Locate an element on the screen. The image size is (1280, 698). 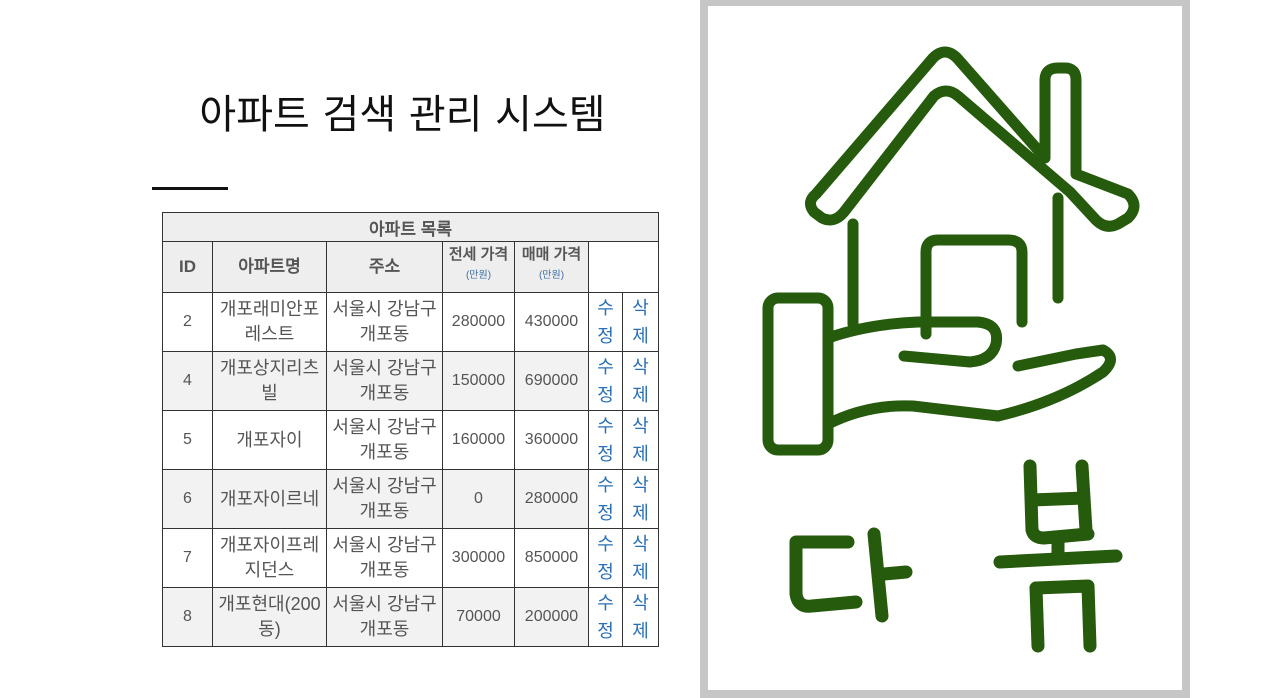
title-underline is located at coordinates (190, 188).